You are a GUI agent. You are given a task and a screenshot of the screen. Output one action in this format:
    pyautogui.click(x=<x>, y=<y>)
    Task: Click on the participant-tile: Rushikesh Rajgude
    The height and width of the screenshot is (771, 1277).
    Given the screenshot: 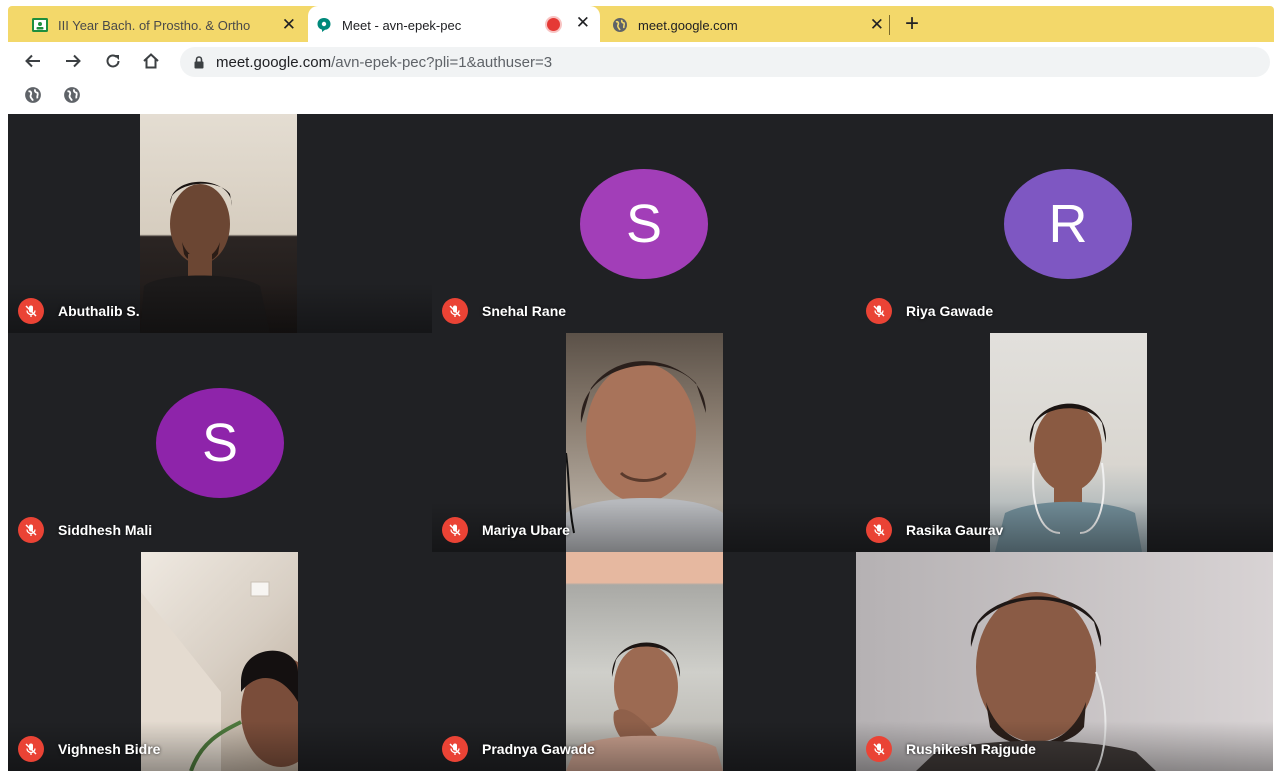 What is the action you would take?
    pyautogui.click(x=1064, y=661)
    